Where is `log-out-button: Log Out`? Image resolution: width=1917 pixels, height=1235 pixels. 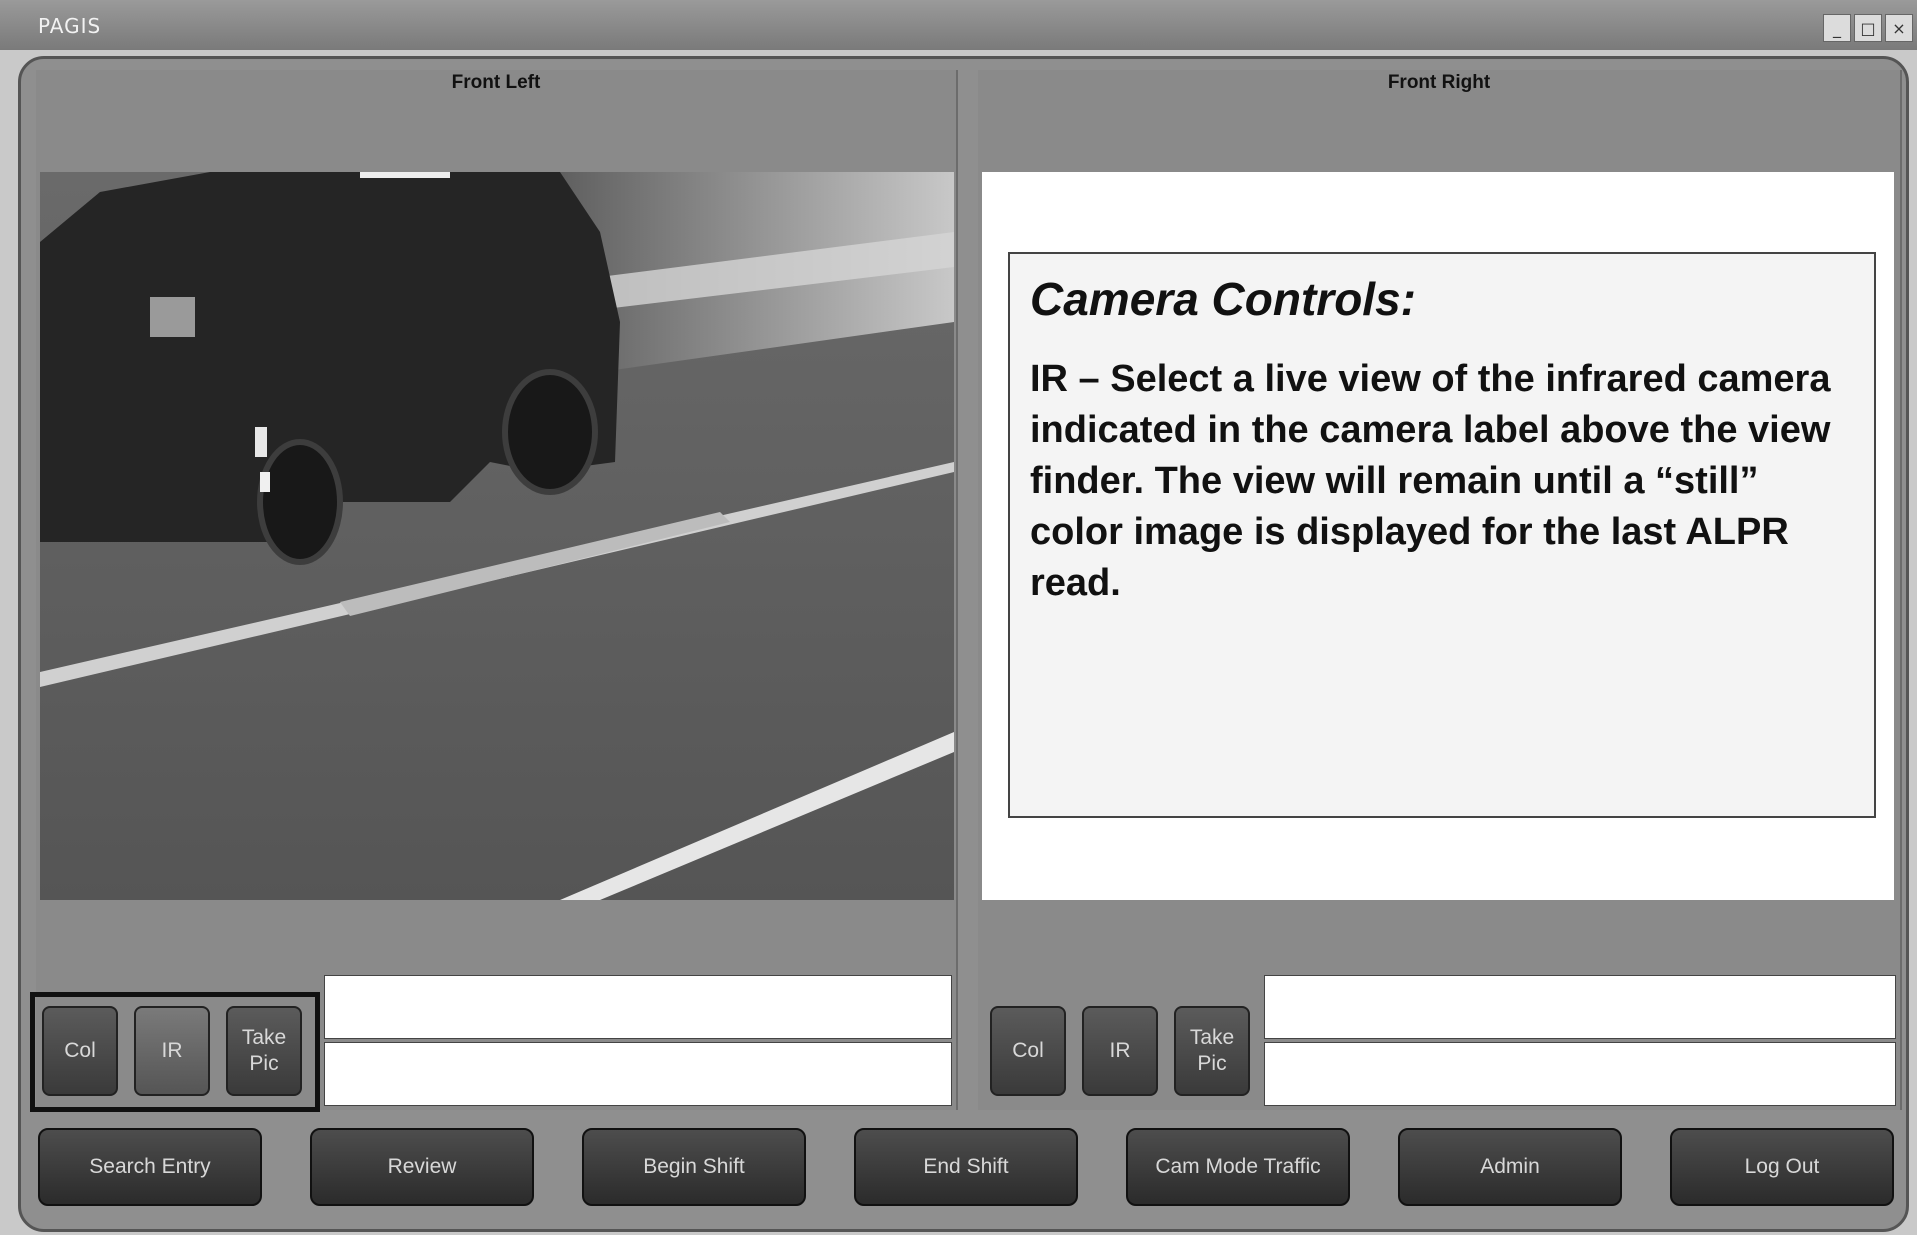
log-out-button: Log Out is located at coordinates (1782, 1167).